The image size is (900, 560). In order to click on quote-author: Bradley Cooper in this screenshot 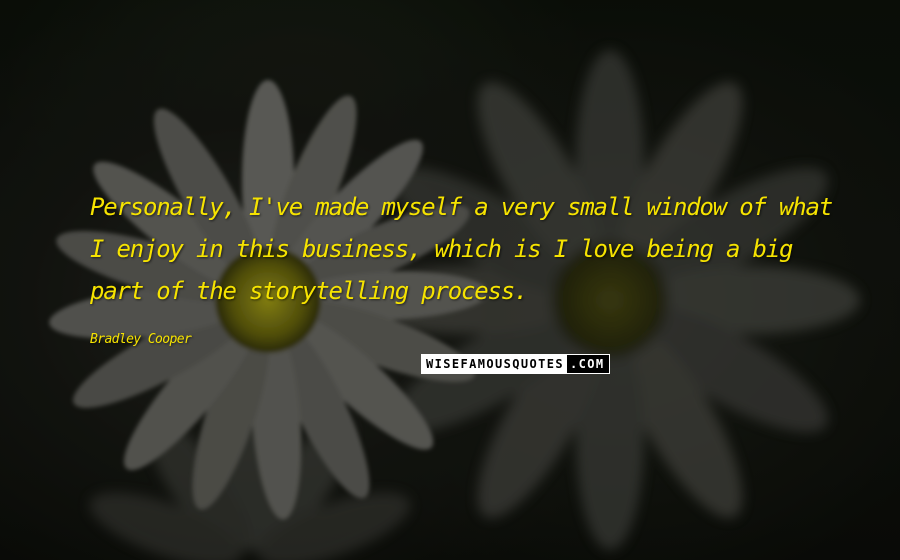, I will do `click(141, 339)`.